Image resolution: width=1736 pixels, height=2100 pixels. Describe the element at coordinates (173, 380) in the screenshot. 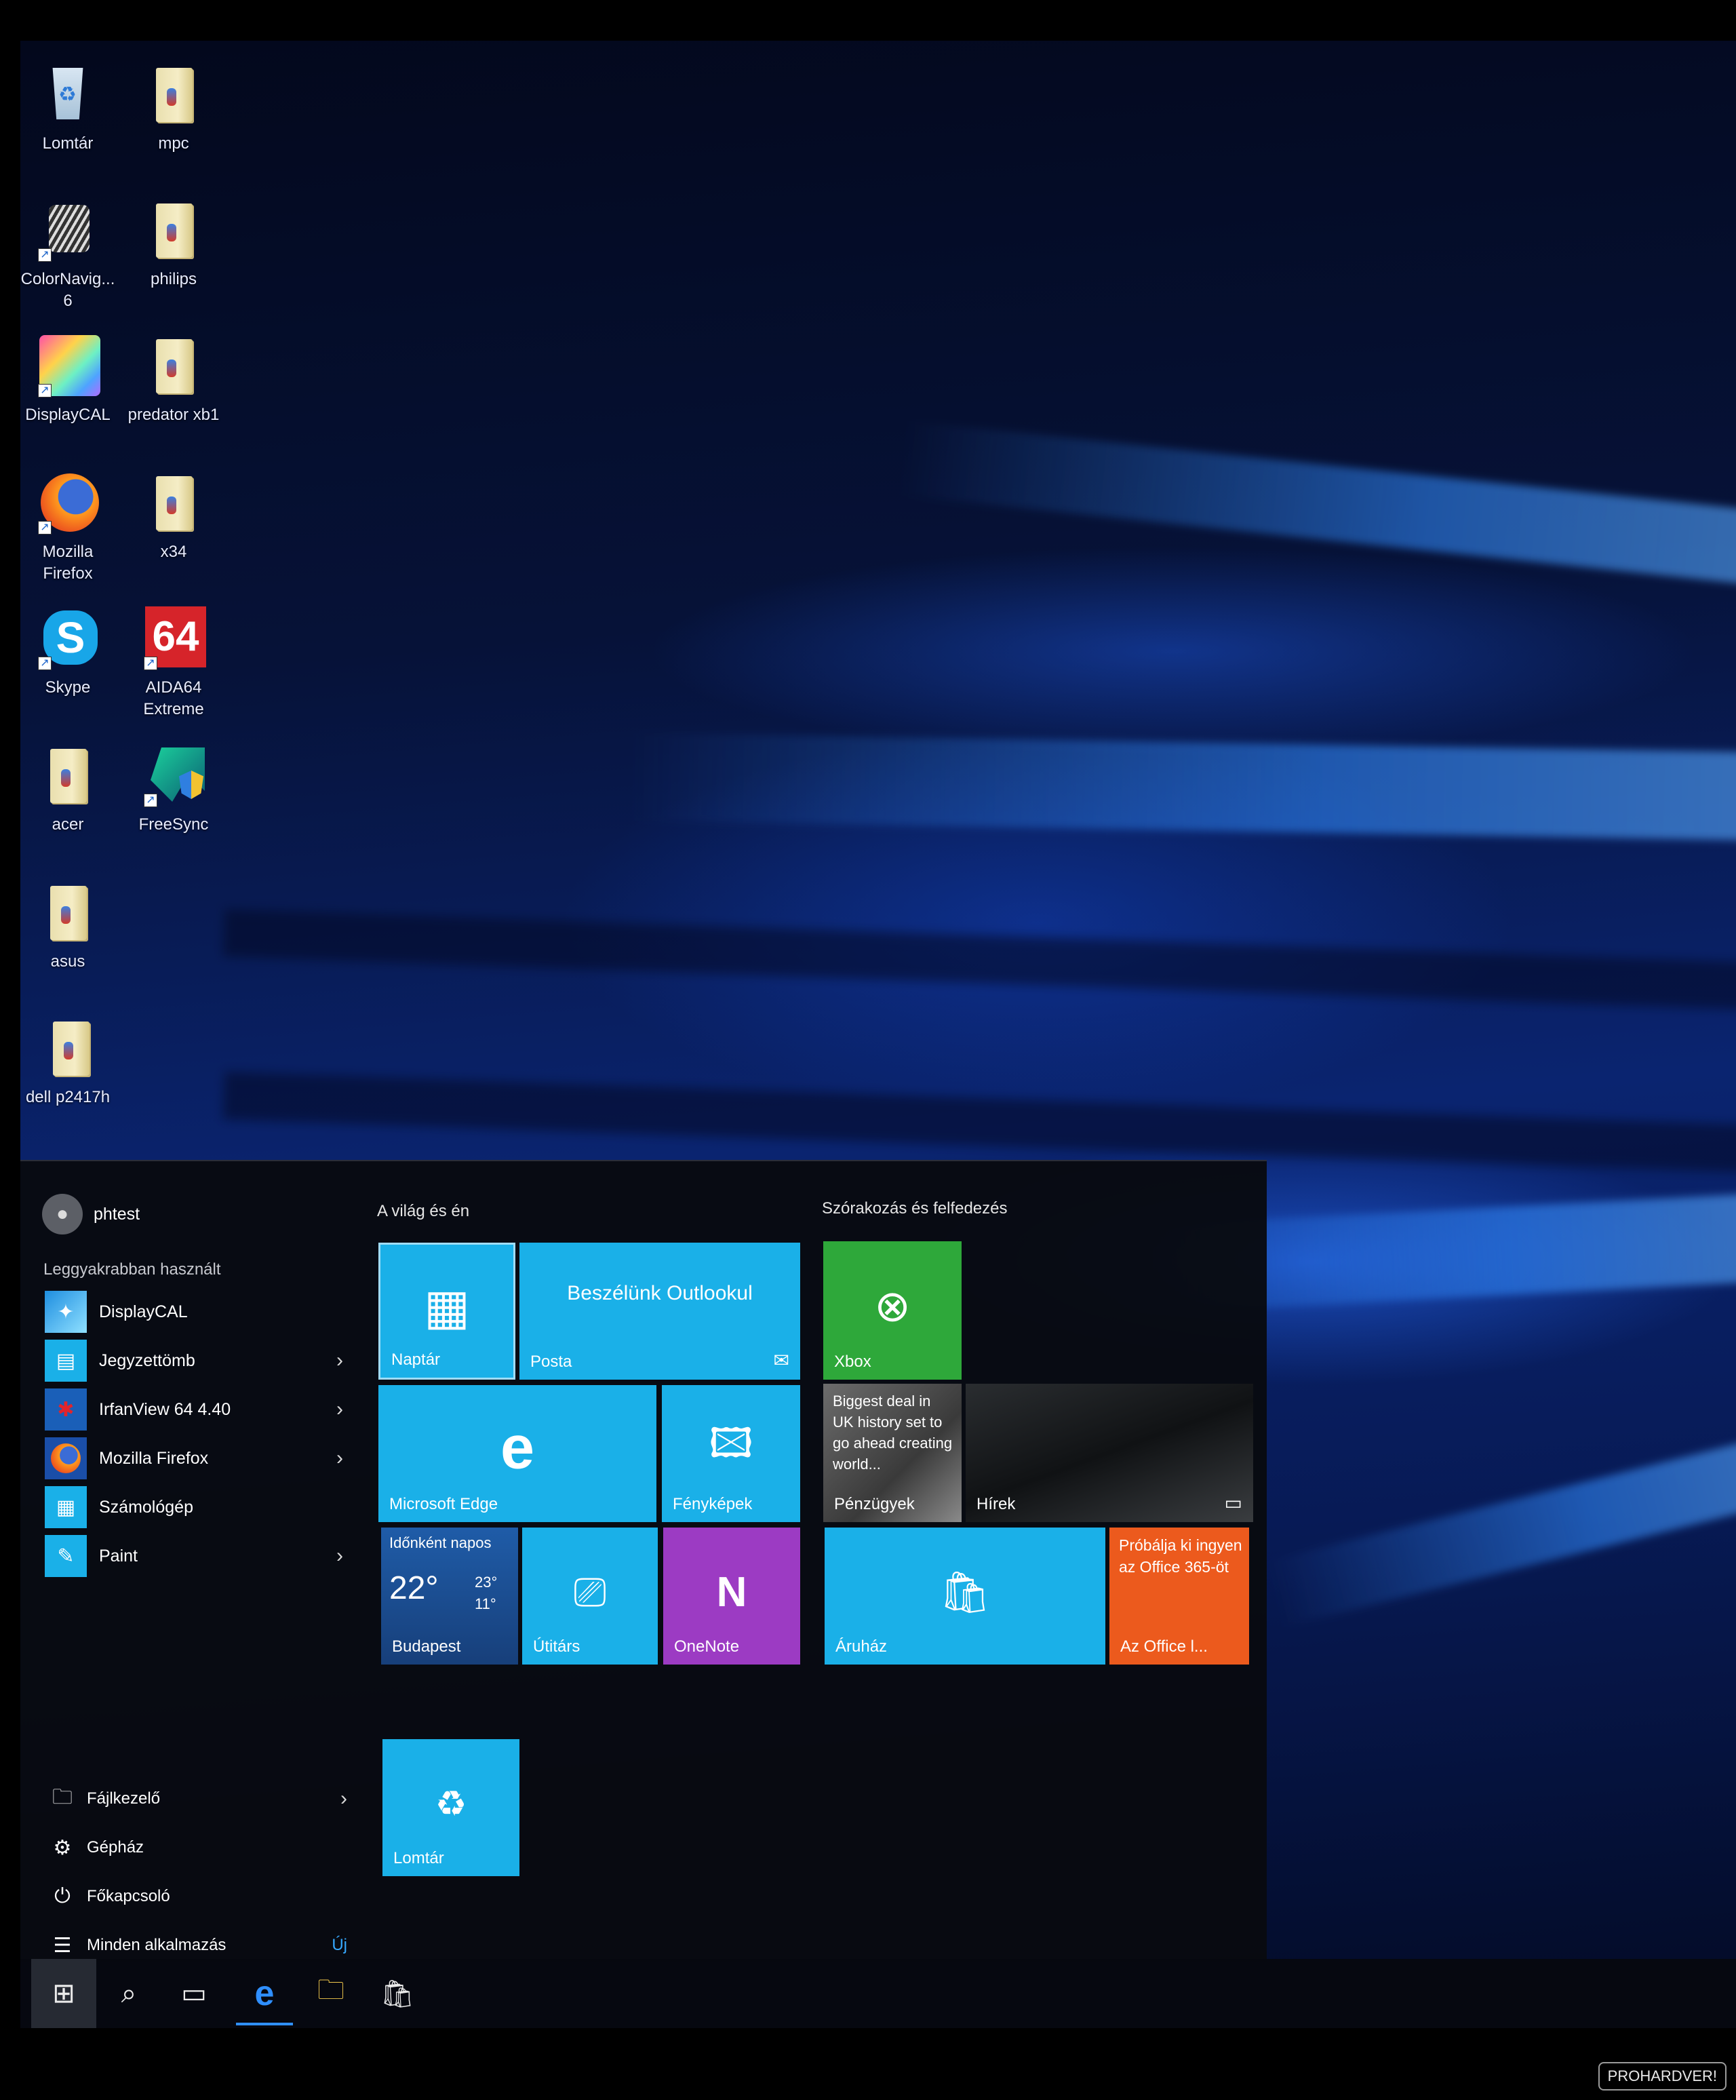

I see `desktop-icon-predator: predator xb1` at that location.